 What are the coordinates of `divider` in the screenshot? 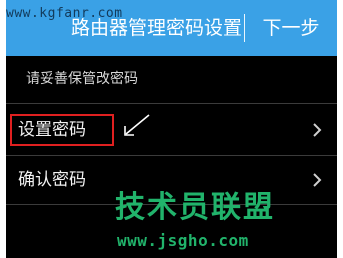 It's located at (171, 103).